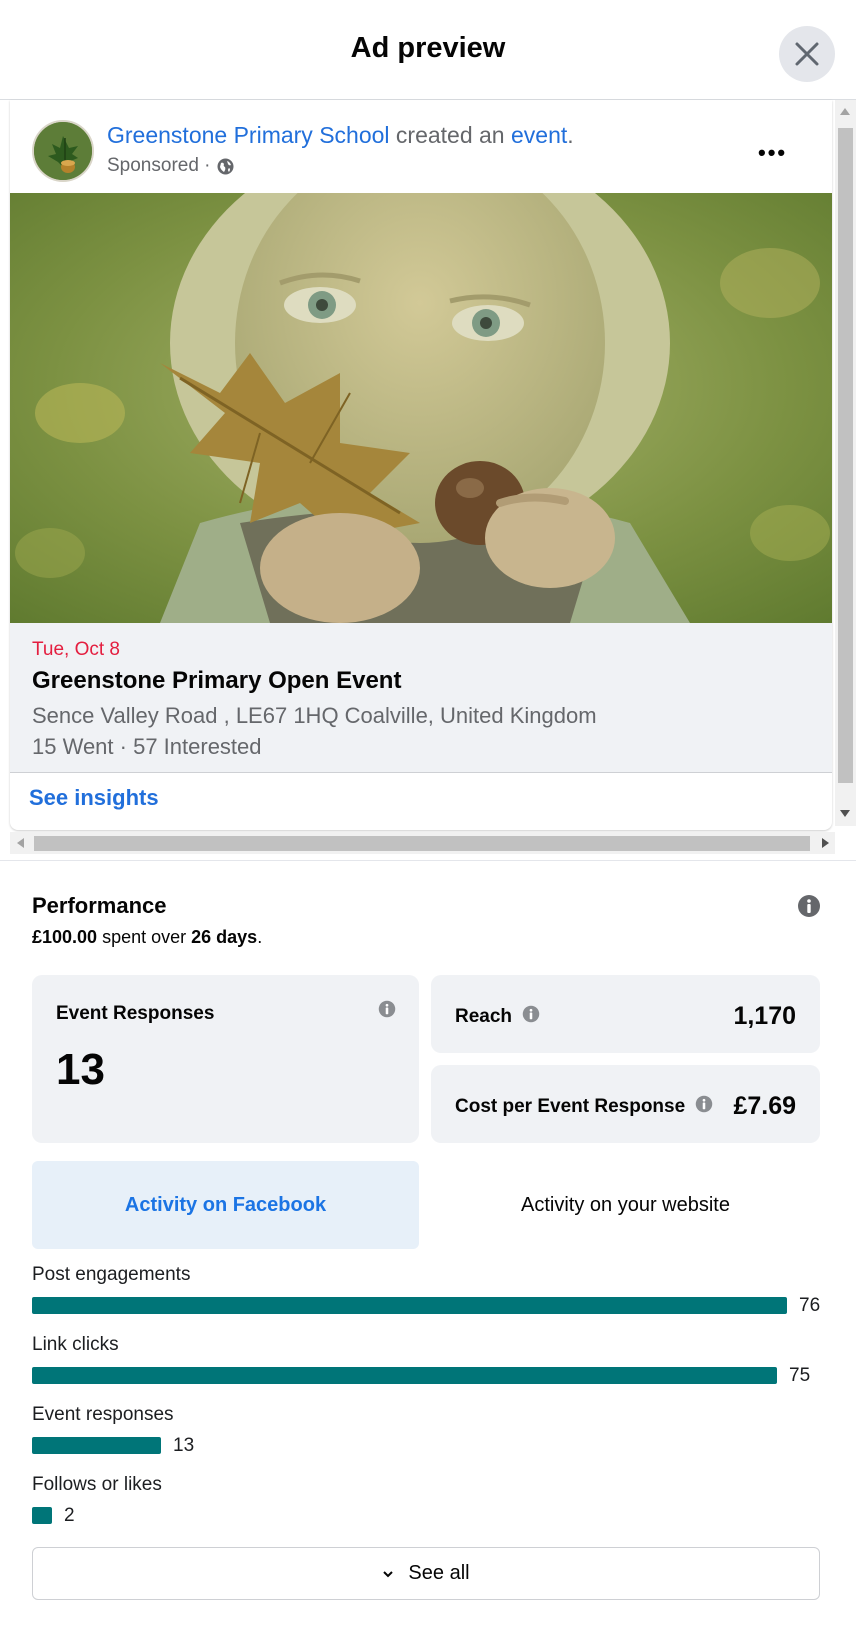 Image resolution: width=856 pixels, height=1633 pixels. I want to click on scroll-left-arrow-icon, so click(20, 843).